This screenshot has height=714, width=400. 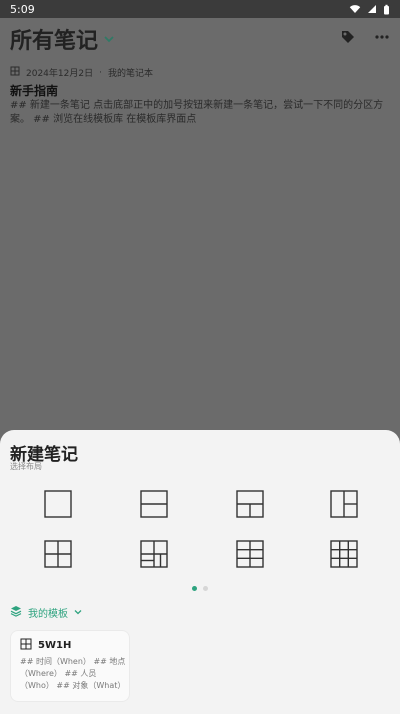 What do you see at coordinates (130, 74) in the screenshot?
I see `note-notebook: 我的笔记本` at bounding box center [130, 74].